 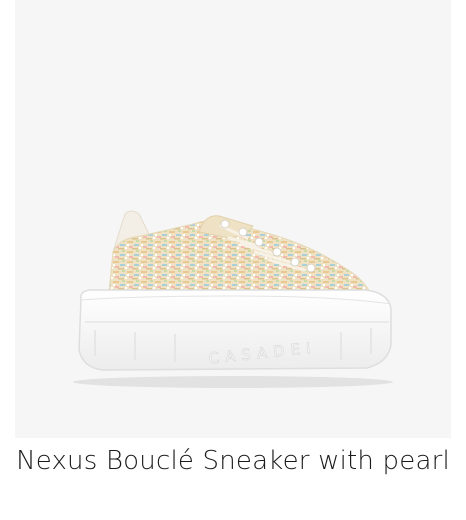 What do you see at coordinates (233, 461) in the screenshot?
I see `product-title: Nexus Bouclé Sneaker with pearl` at bounding box center [233, 461].